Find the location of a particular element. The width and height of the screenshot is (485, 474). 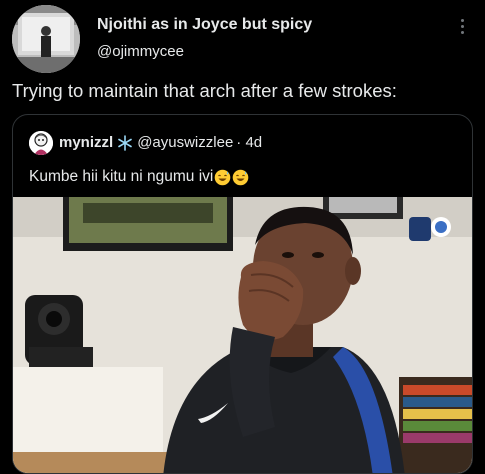

snowflake-icon is located at coordinates (125, 142).